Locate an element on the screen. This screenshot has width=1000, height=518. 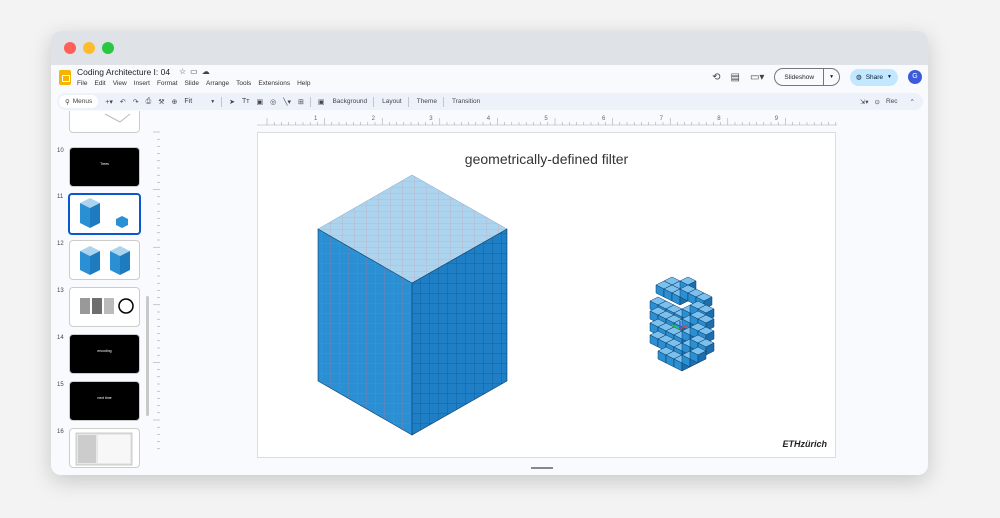
paint-format-icon: ⚒ is located at coordinates (161, 102).